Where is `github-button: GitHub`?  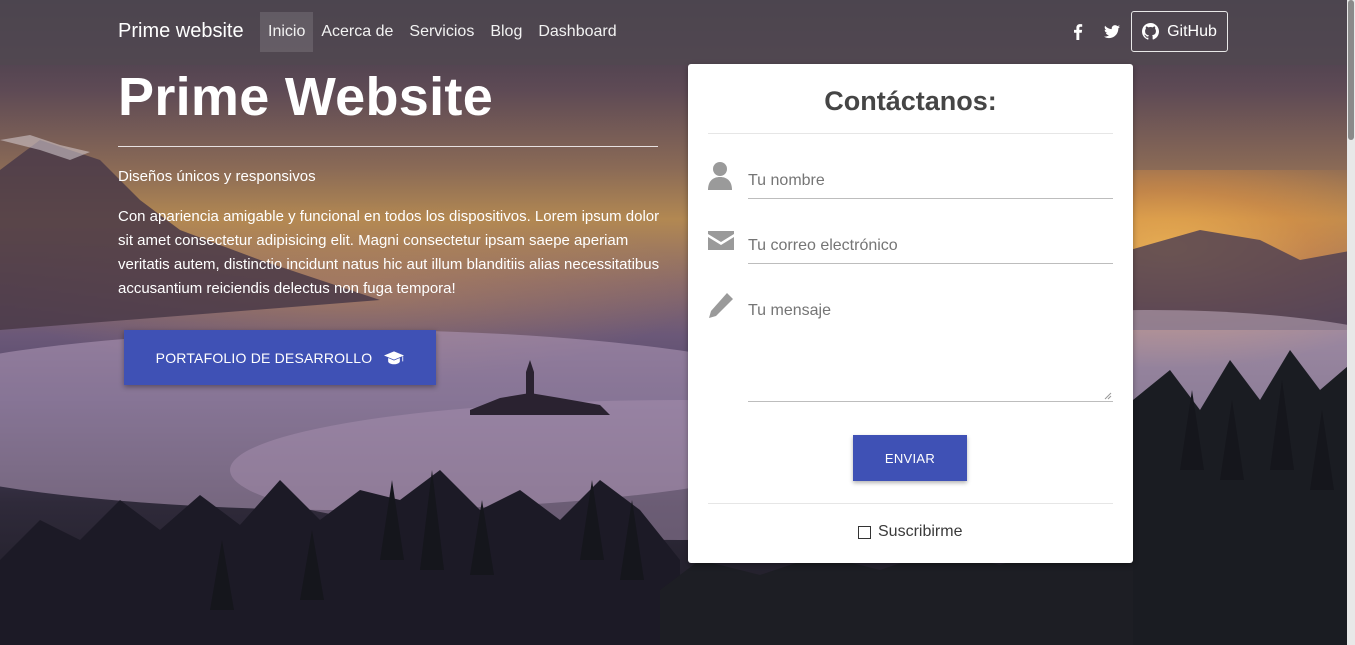
github-button: GitHub is located at coordinates (1179, 31).